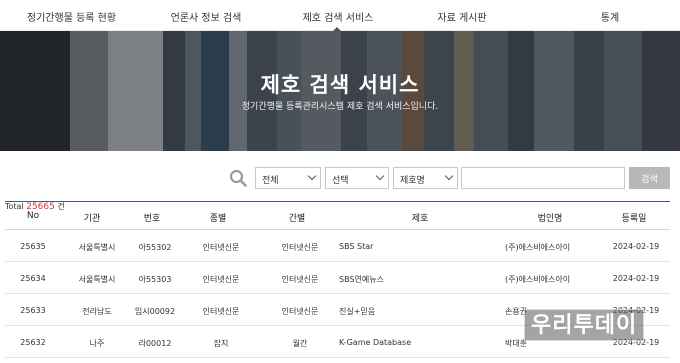 The height and width of the screenshot is (363, 680). What do you see at coordinates (218, 219) in the screenshot?
I see `column-header-kind: 종별` at bounding box center [218, 219].